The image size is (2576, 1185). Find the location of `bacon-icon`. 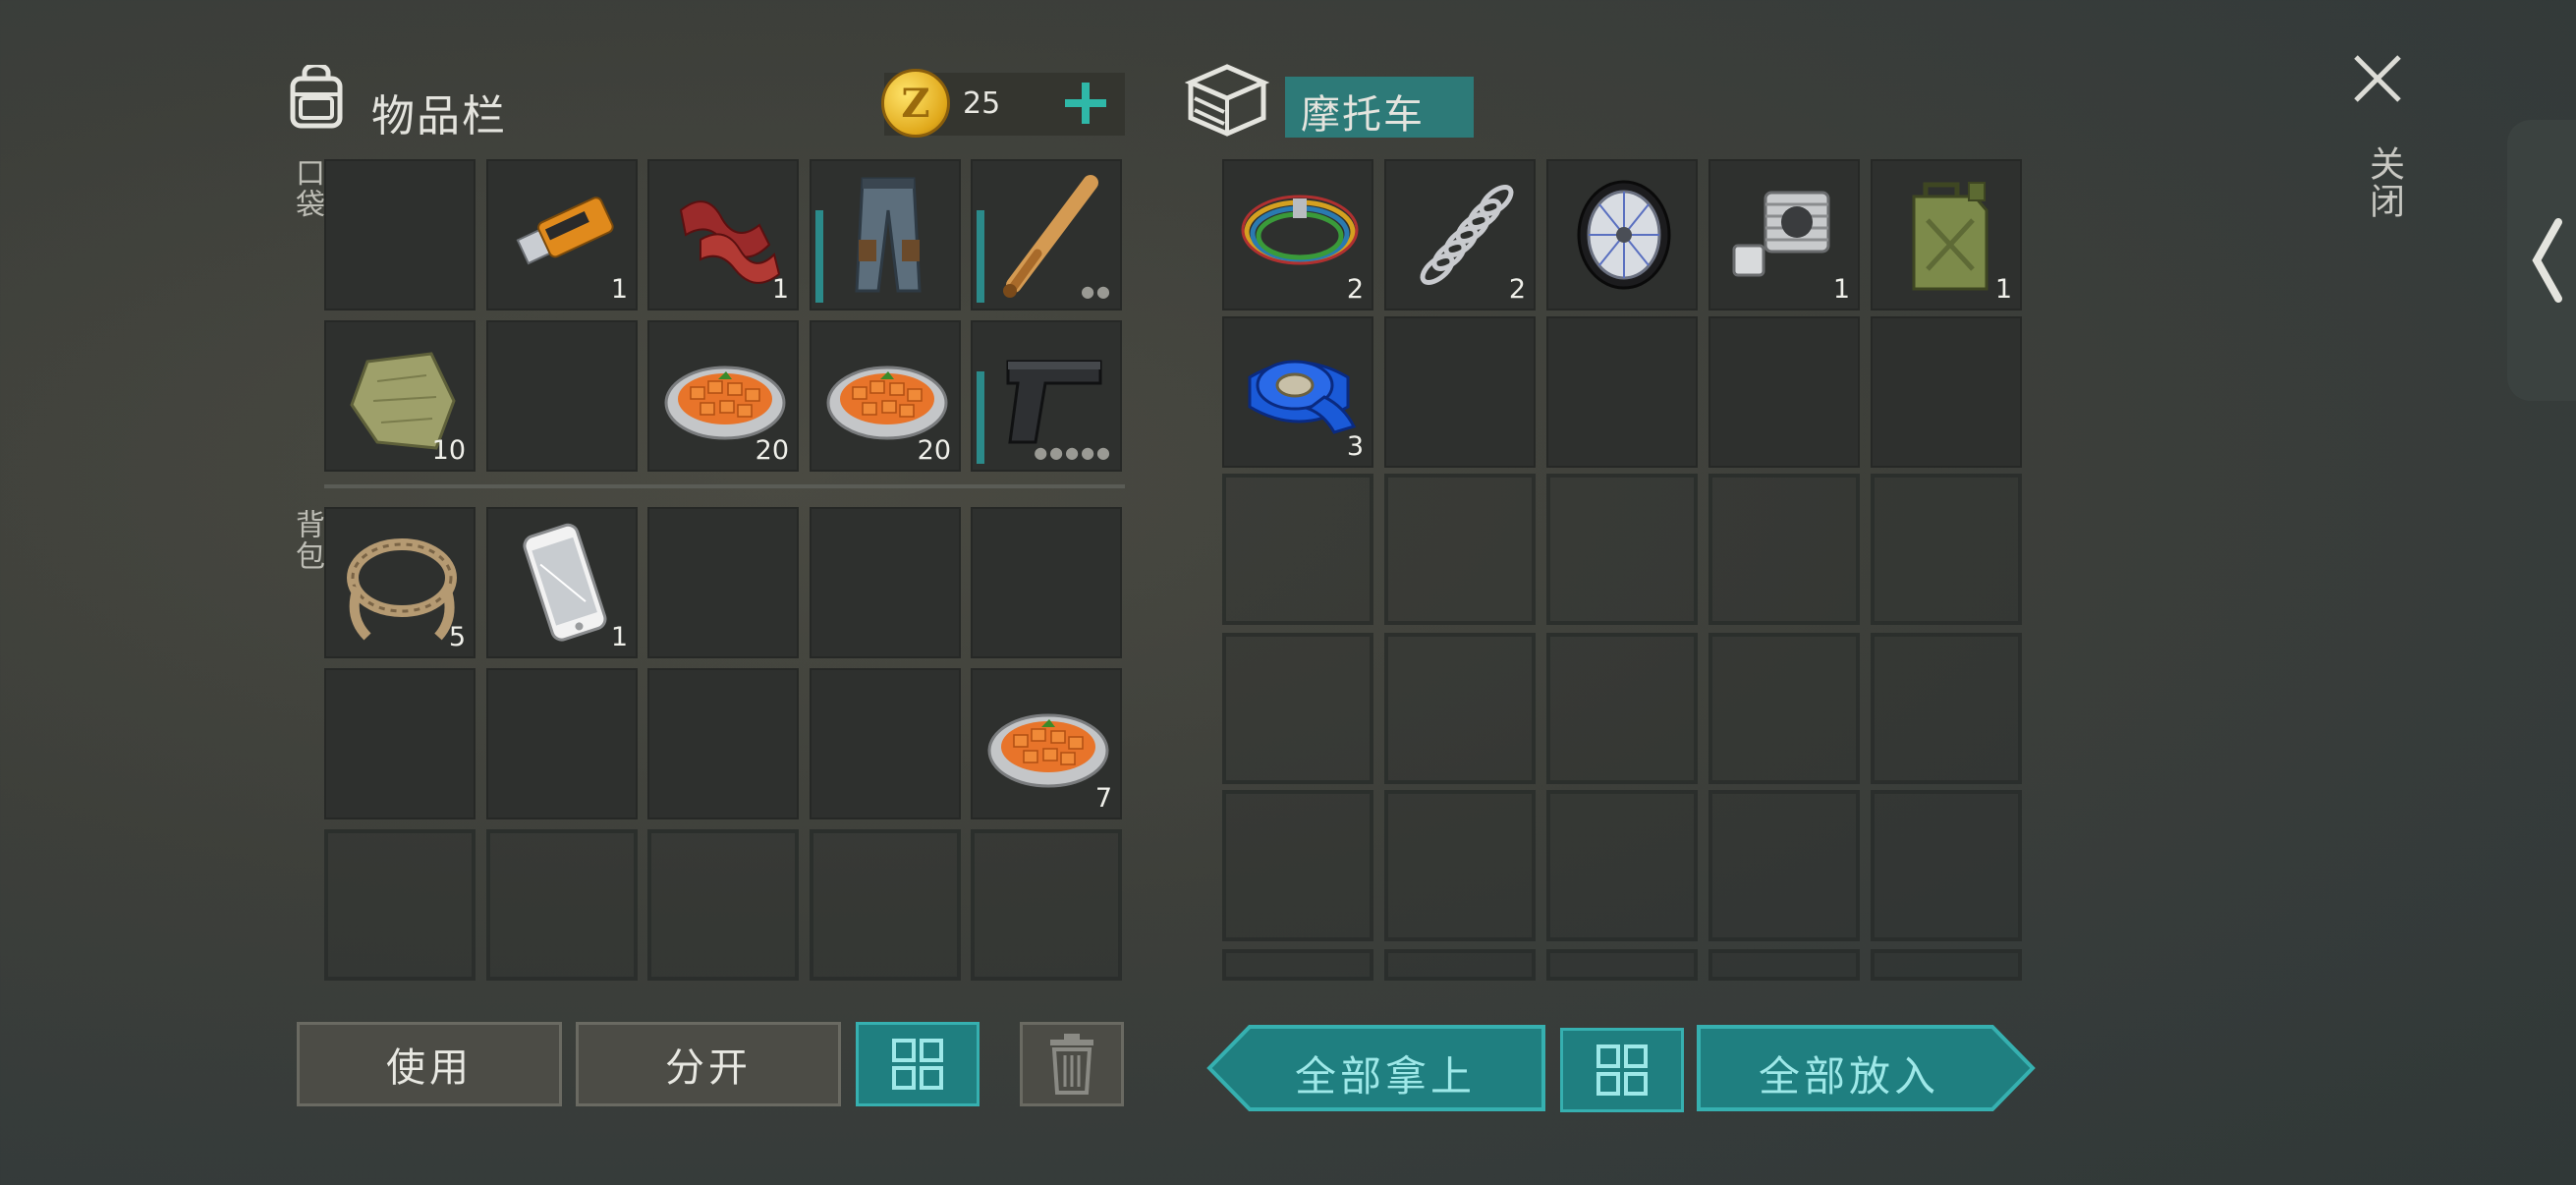

bacon-icon is located at coordinates (730, 242).